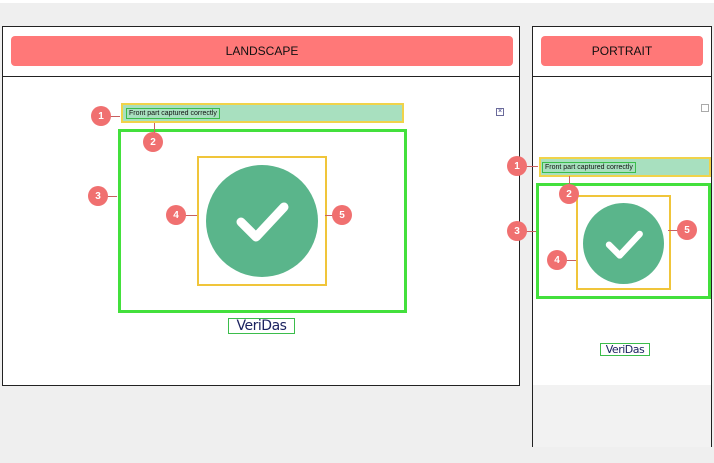 Image resolution: width=714 pixels, height=463 pixels. Describe the element at coordinates (500, 112) in the screenshot. I see `close-icon: ×` at that location.